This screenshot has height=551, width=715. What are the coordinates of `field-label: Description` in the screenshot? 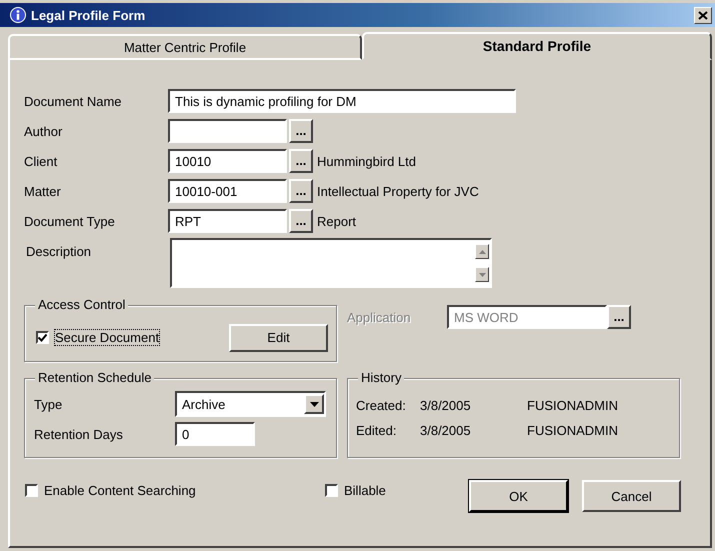 It's located at (58, 251).